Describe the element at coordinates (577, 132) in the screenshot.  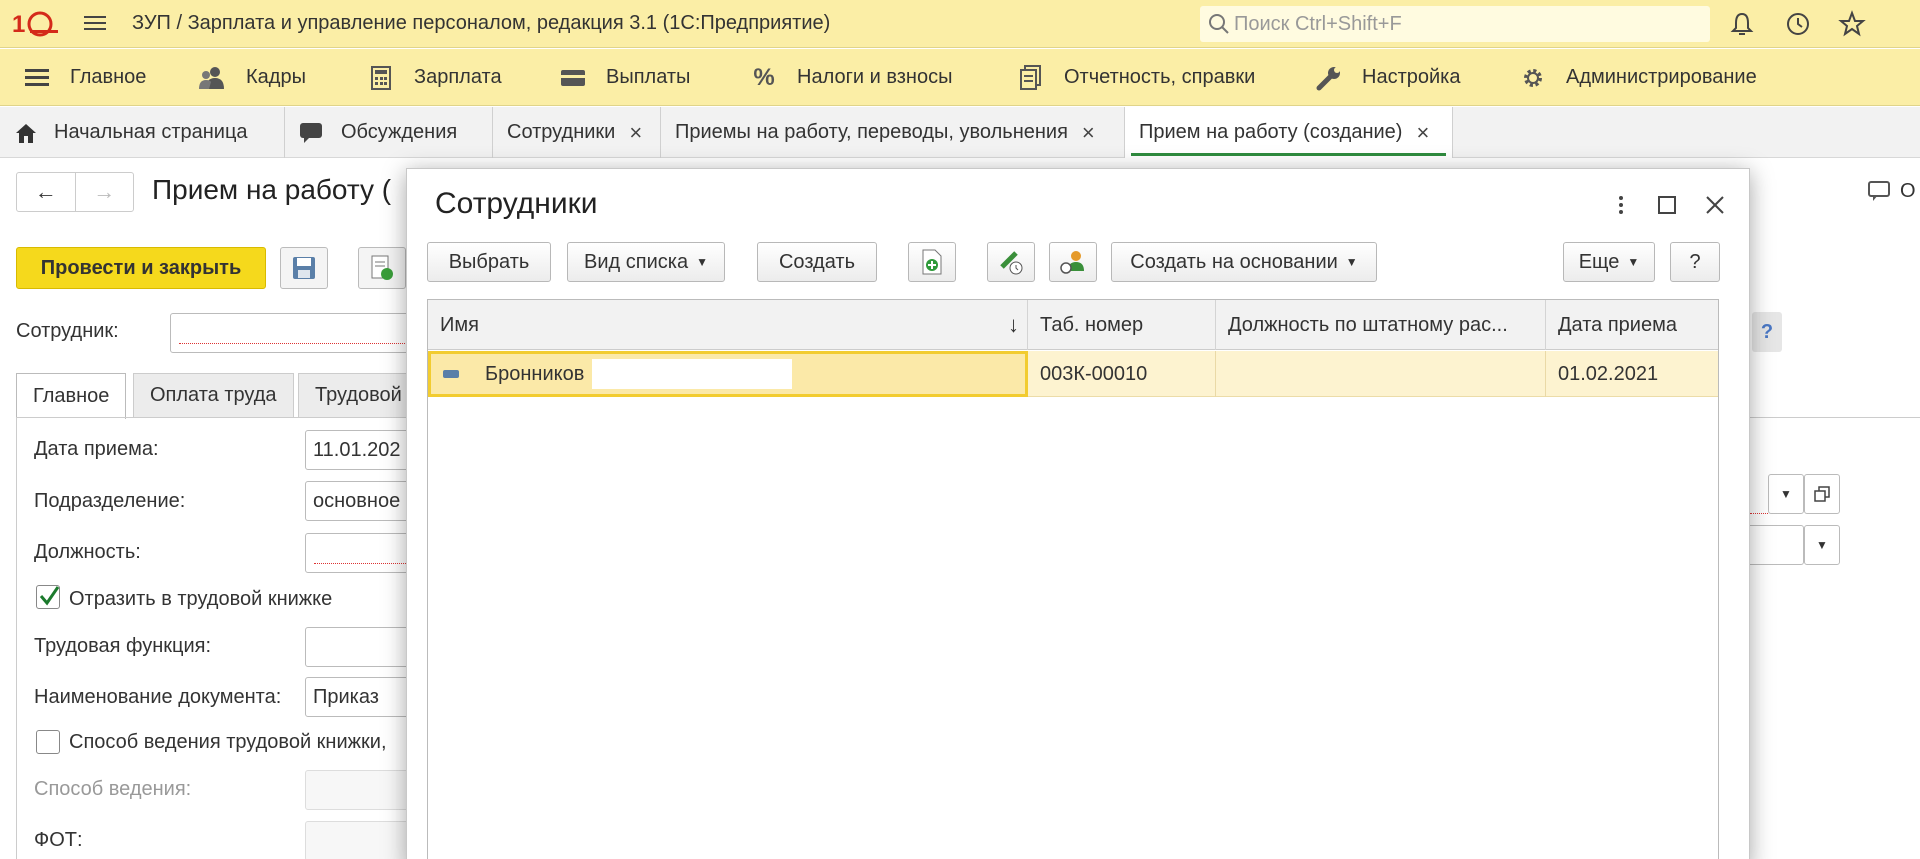
I see `tab-employees: Сотрудники ×` at that location.